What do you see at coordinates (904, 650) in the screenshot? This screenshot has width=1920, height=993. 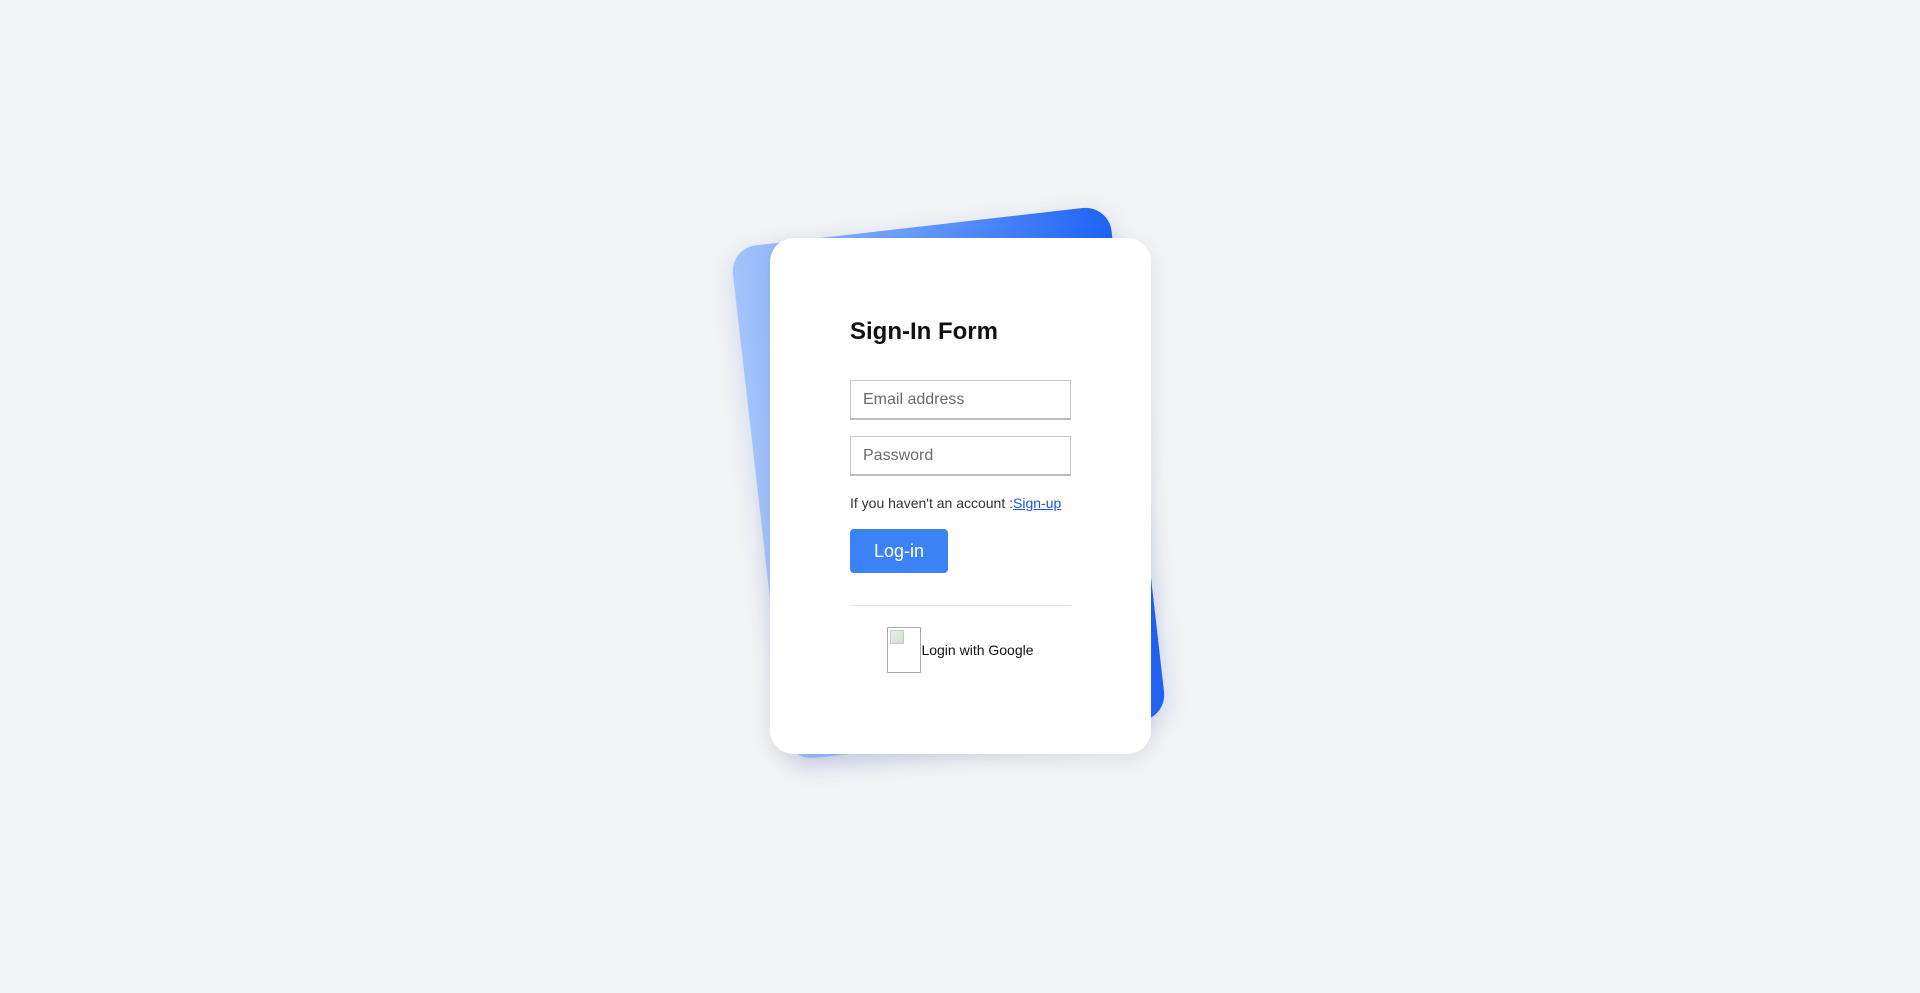 I see `broken-image-icon` at bounding box center [904, 650].